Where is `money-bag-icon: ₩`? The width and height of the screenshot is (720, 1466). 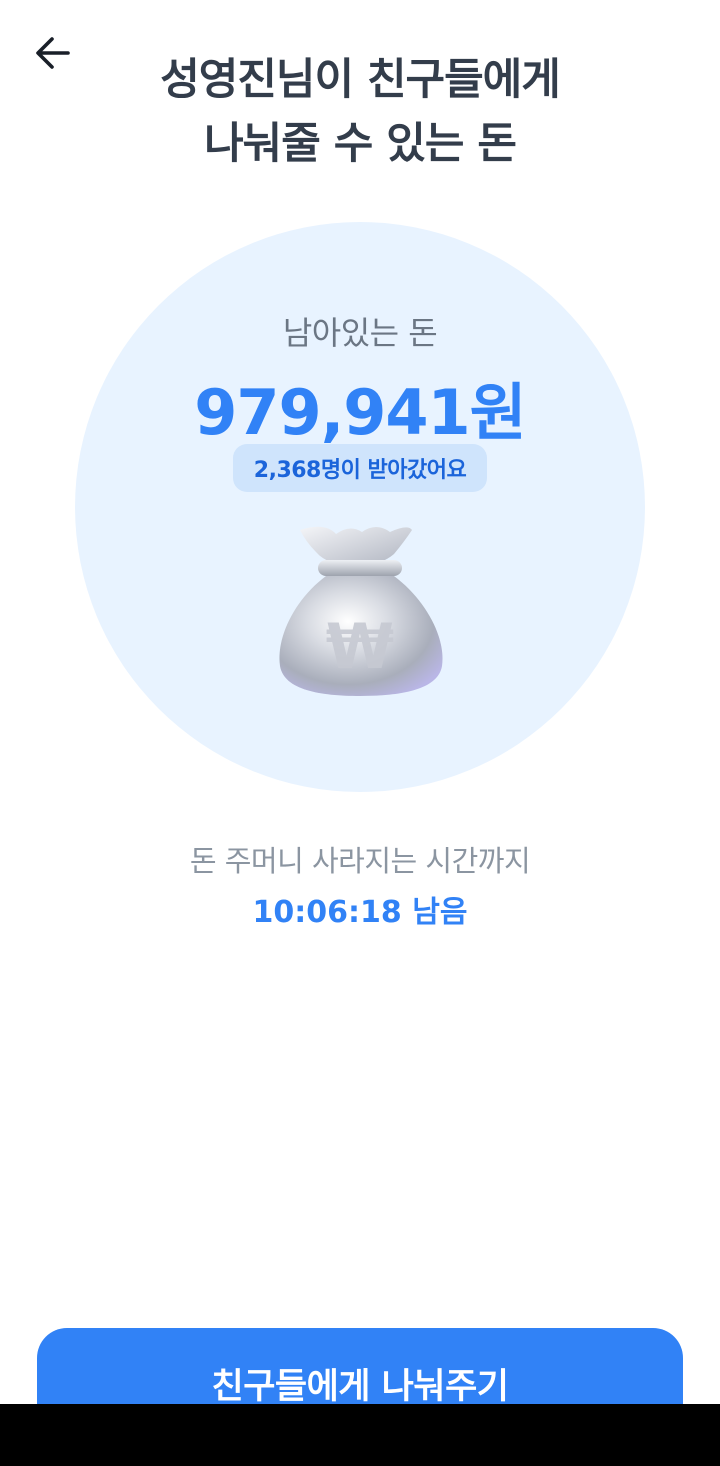 money-bag-icon: ₩ is located at coordinates (361, 611).